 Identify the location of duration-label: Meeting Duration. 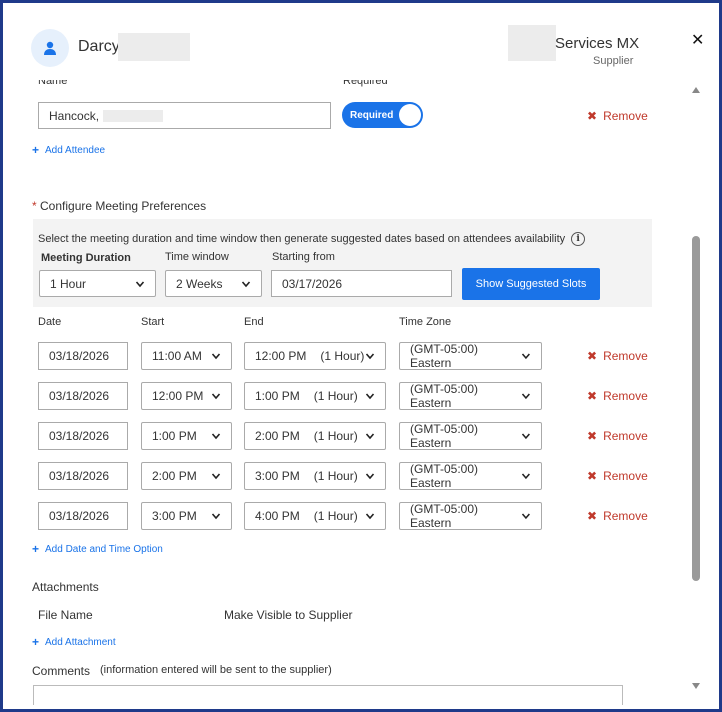
(86, 258).